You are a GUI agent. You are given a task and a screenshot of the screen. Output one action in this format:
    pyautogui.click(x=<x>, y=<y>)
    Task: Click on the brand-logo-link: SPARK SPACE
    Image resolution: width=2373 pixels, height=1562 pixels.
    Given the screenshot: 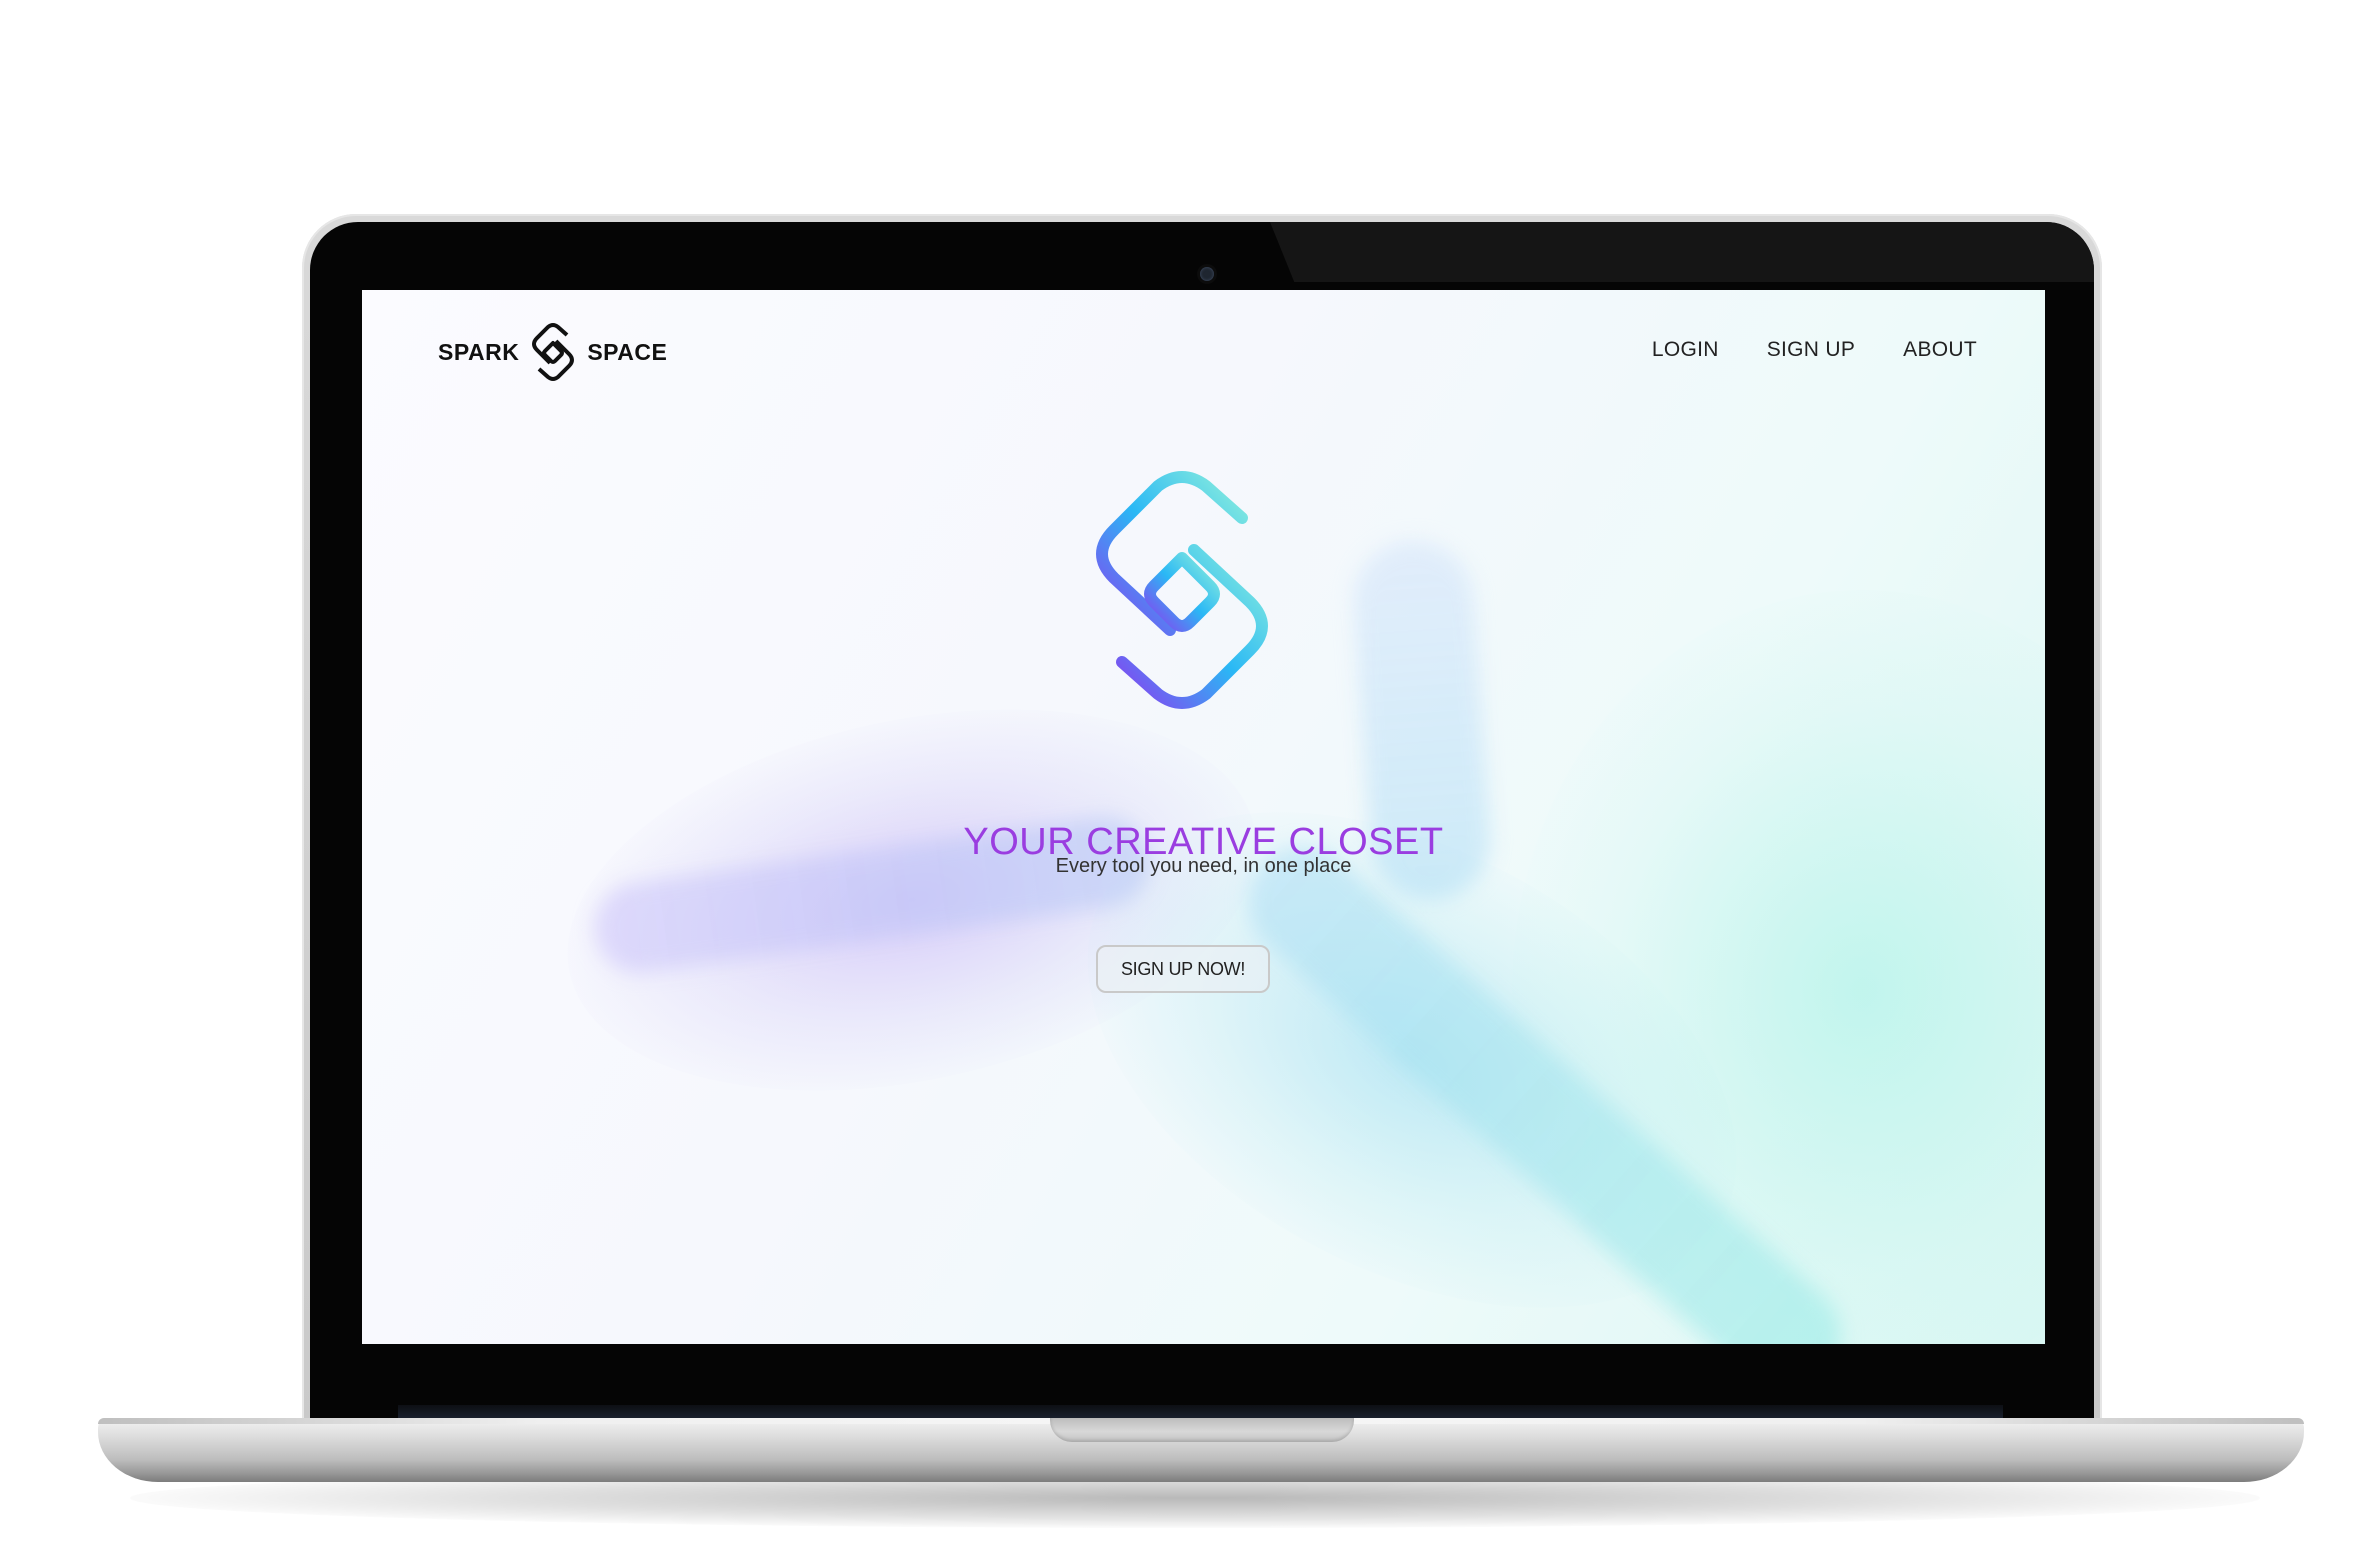 What is the action you would take?
    pyautogui.click(x=552, y=352)
    